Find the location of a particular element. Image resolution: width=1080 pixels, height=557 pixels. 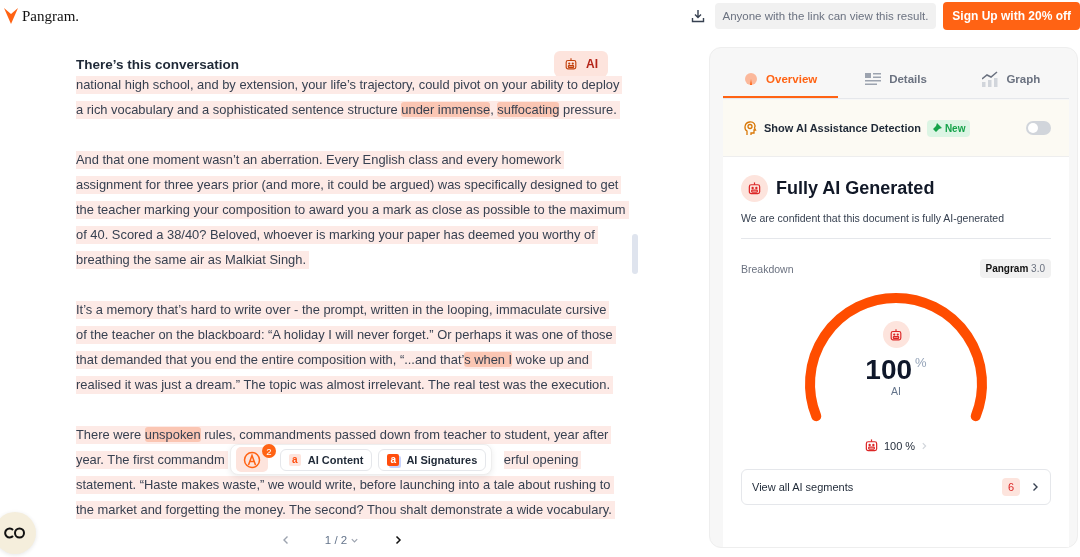

panel-tab: Overview is located at coordinates (781, 82).